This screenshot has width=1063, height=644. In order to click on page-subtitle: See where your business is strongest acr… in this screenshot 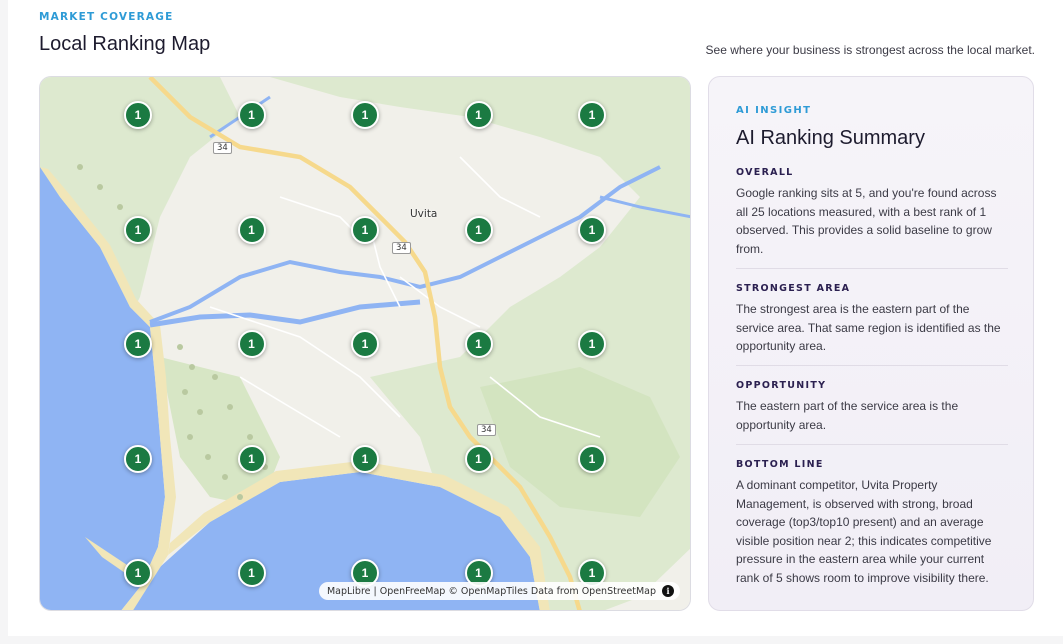, I will do `click(870, 50)`.